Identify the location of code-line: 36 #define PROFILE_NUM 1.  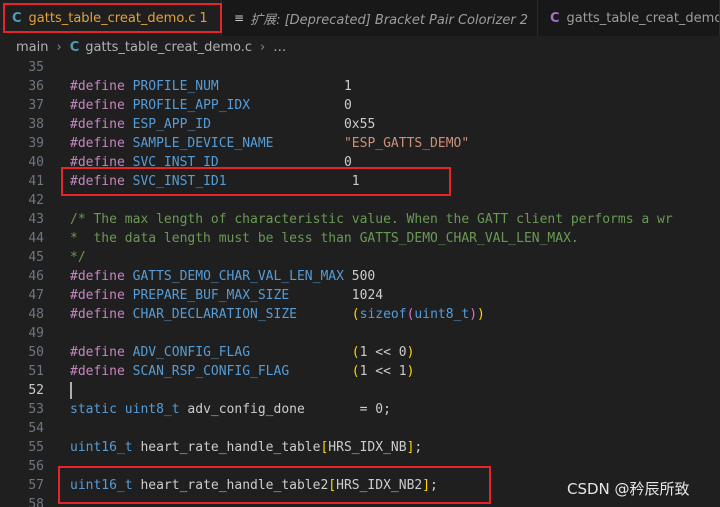
(360, 86).